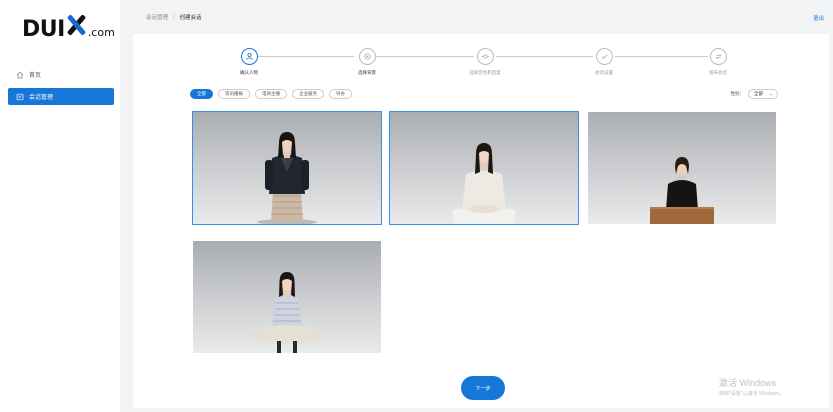 The width and height of the screenshot is (833, 412). I want to click on logo: DUI .com, so click(68, 29).